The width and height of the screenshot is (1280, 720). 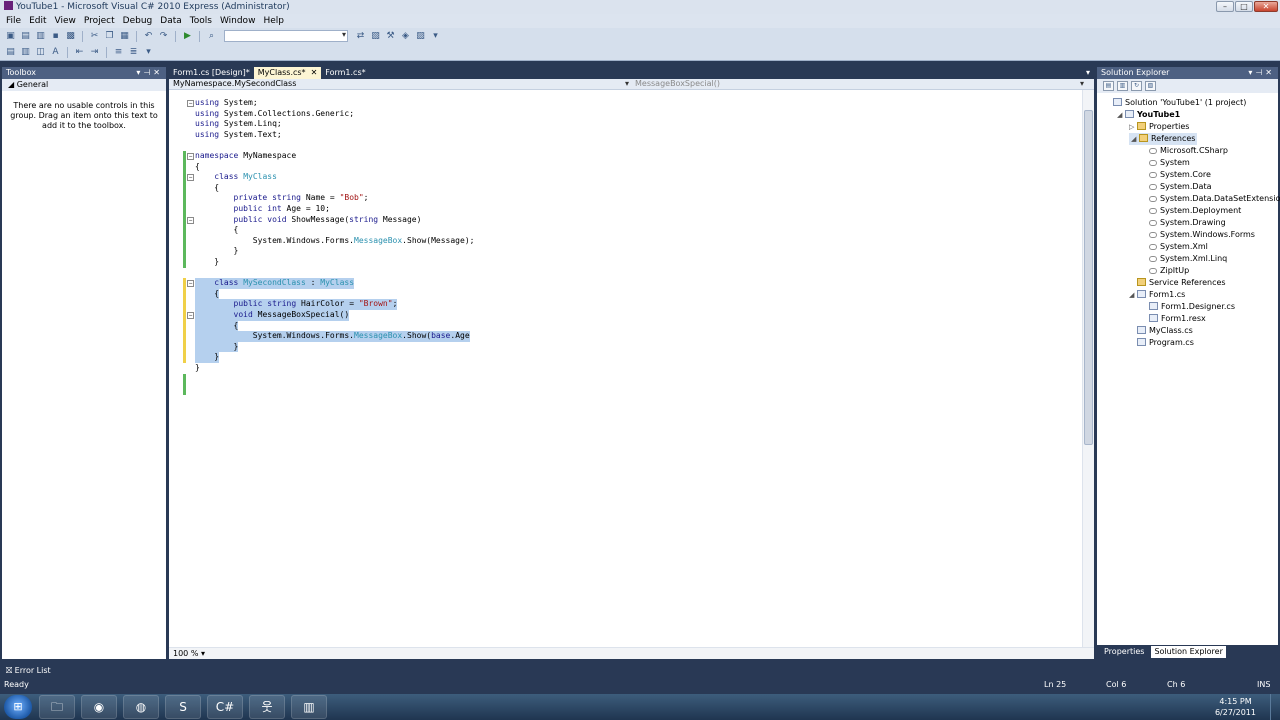 I want to click on find-in-files-icon: ⌕, so click(x=211, y=36).